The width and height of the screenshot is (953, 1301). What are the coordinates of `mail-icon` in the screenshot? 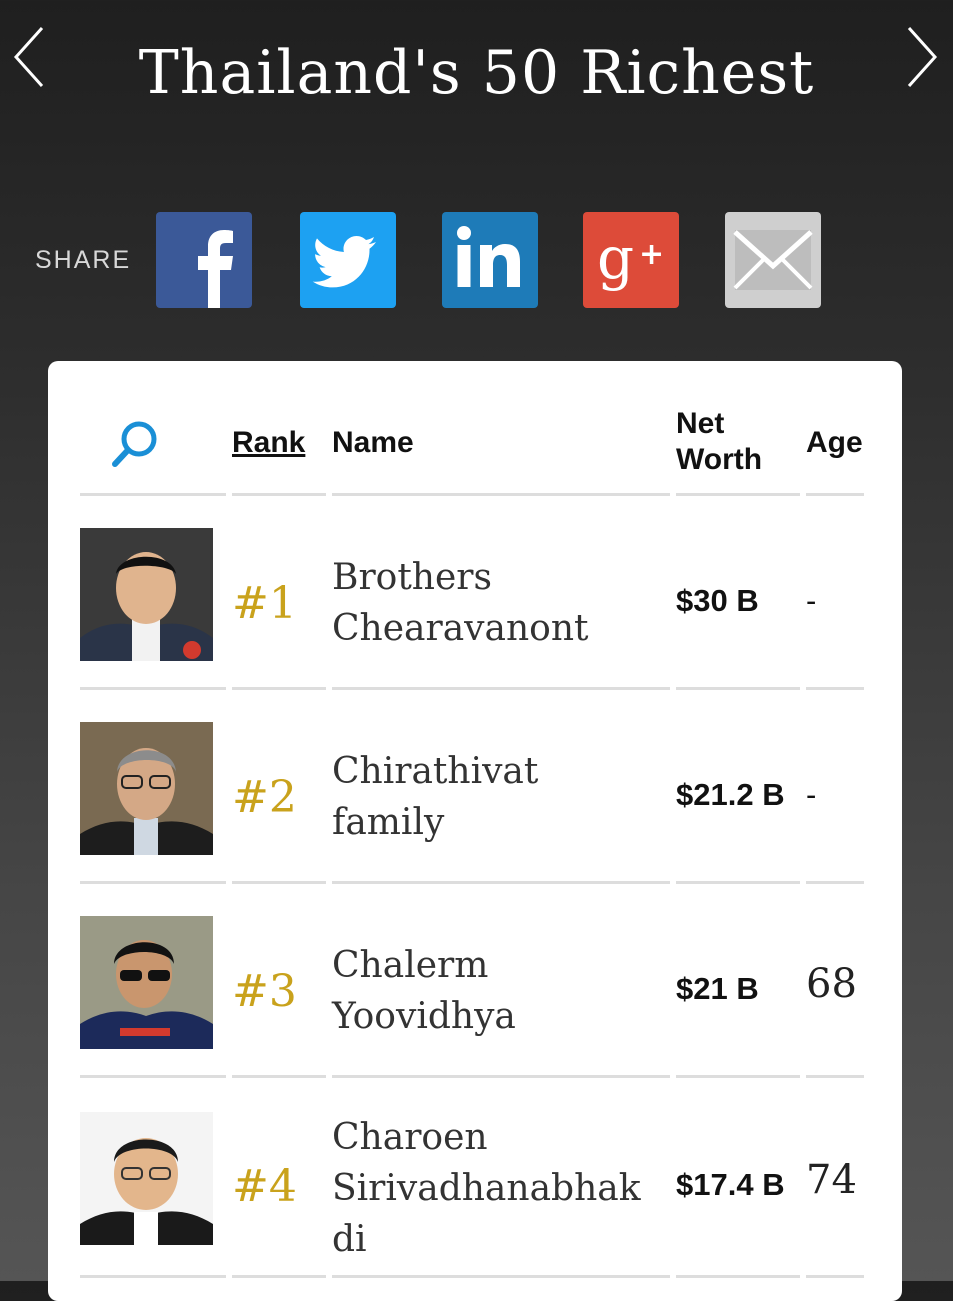 It's located at (773, 260).